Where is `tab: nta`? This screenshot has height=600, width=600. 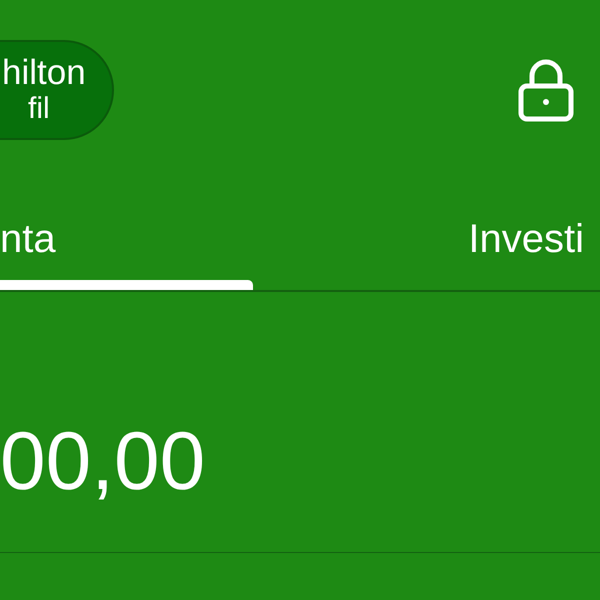 tab: nta is located at coordinates (126, 240).